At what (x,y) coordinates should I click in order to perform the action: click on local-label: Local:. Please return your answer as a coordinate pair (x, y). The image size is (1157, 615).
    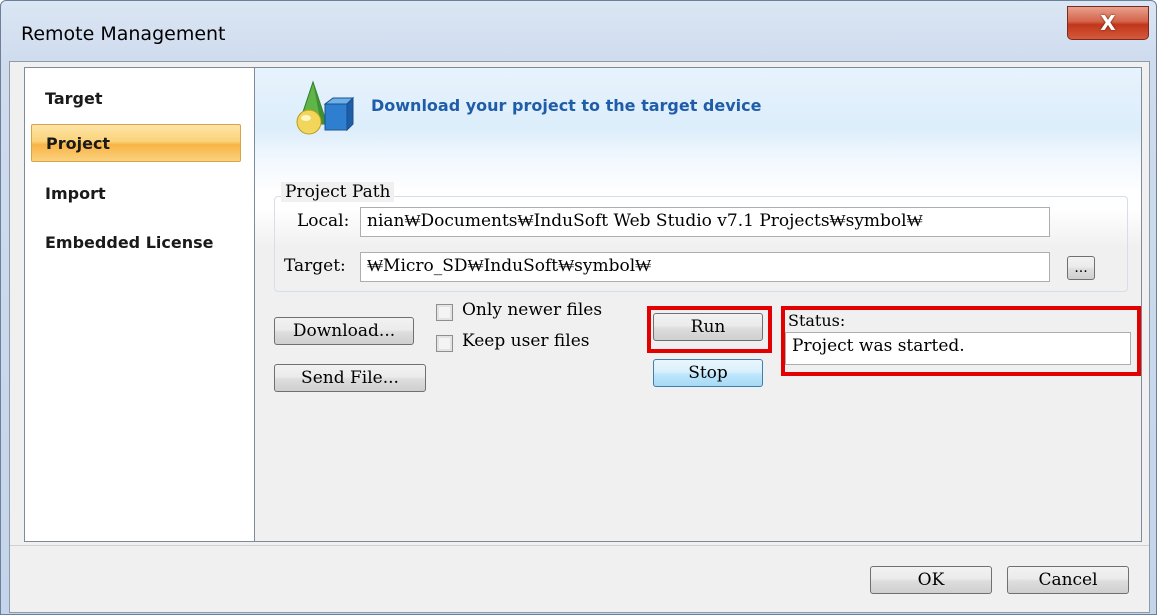
    Looking at the image, I should click on (323, 221).